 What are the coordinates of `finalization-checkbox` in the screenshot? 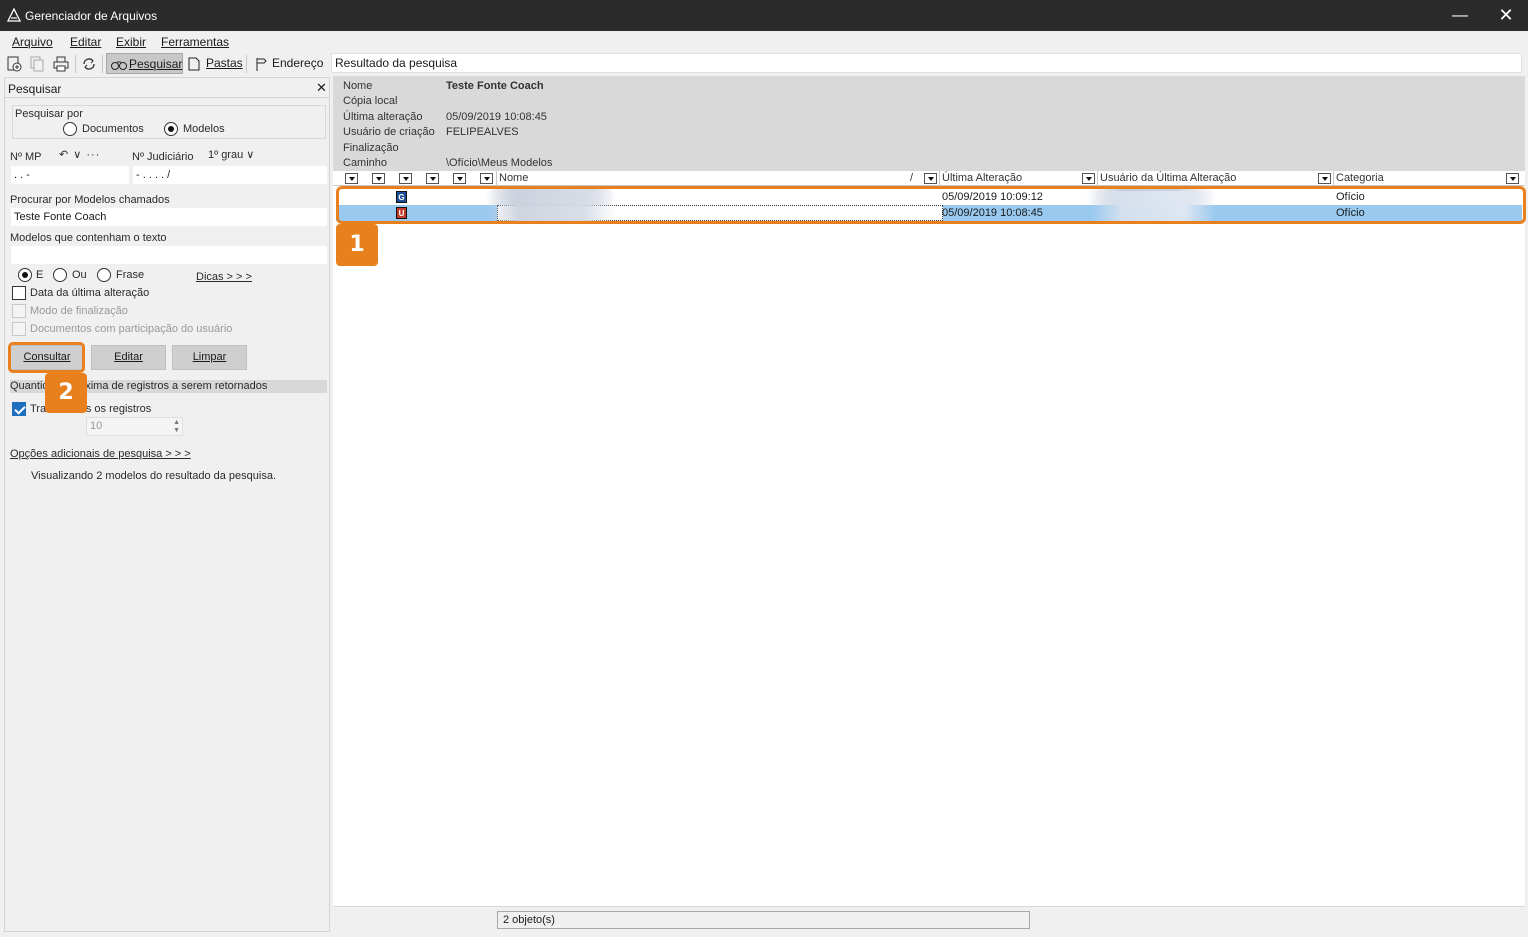 It's located at (19, 311).